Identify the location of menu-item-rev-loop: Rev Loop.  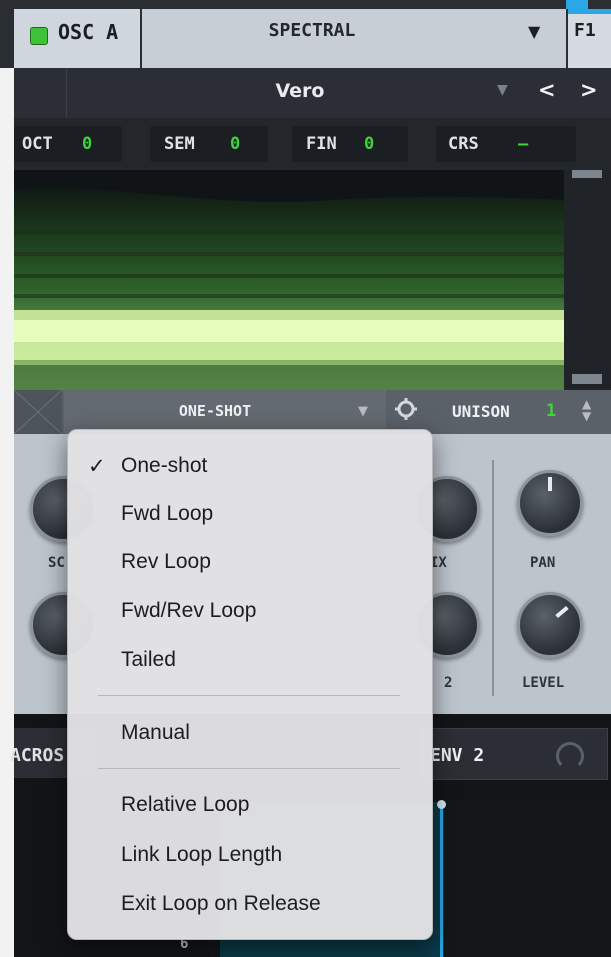
(166, 562).